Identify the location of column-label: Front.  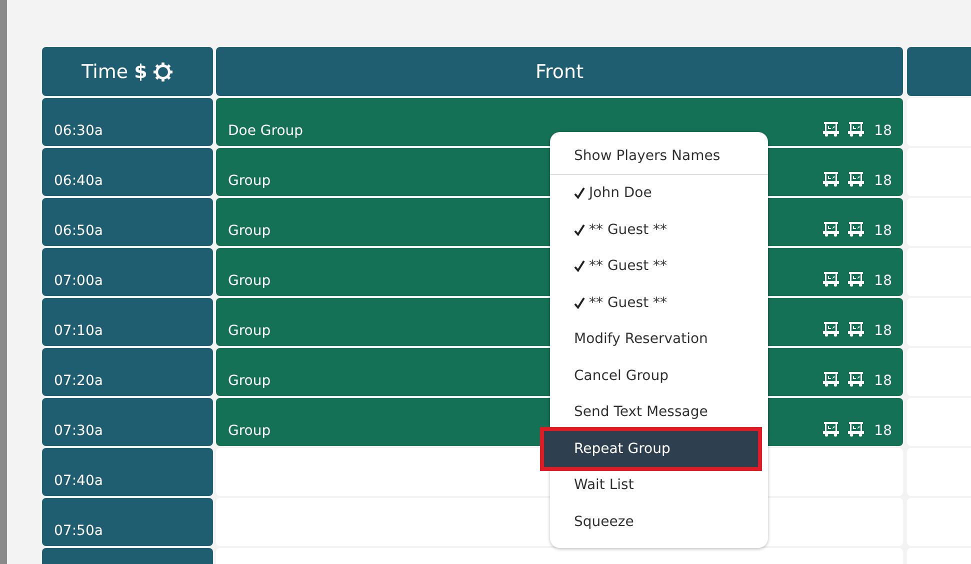
(559, 71).